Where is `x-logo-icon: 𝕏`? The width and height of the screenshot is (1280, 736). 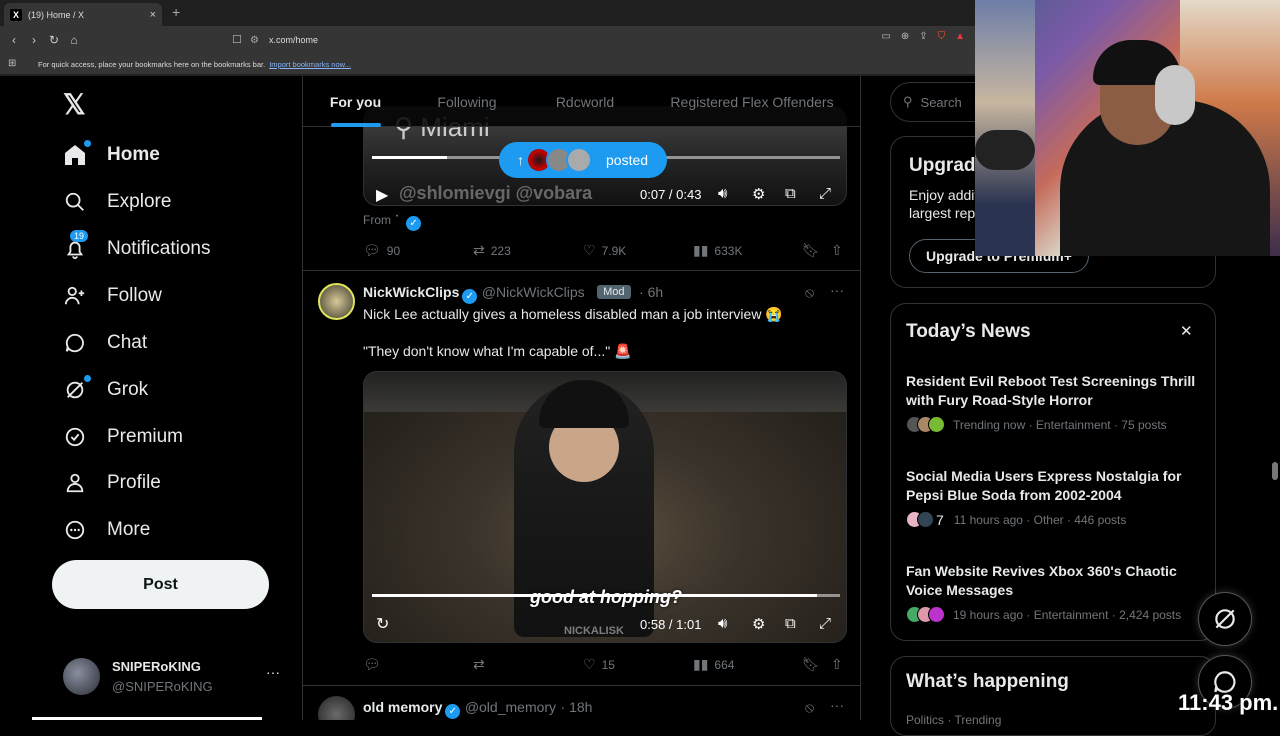 x-logo-icon: 𝕏 is located at coordinates (74, 104).